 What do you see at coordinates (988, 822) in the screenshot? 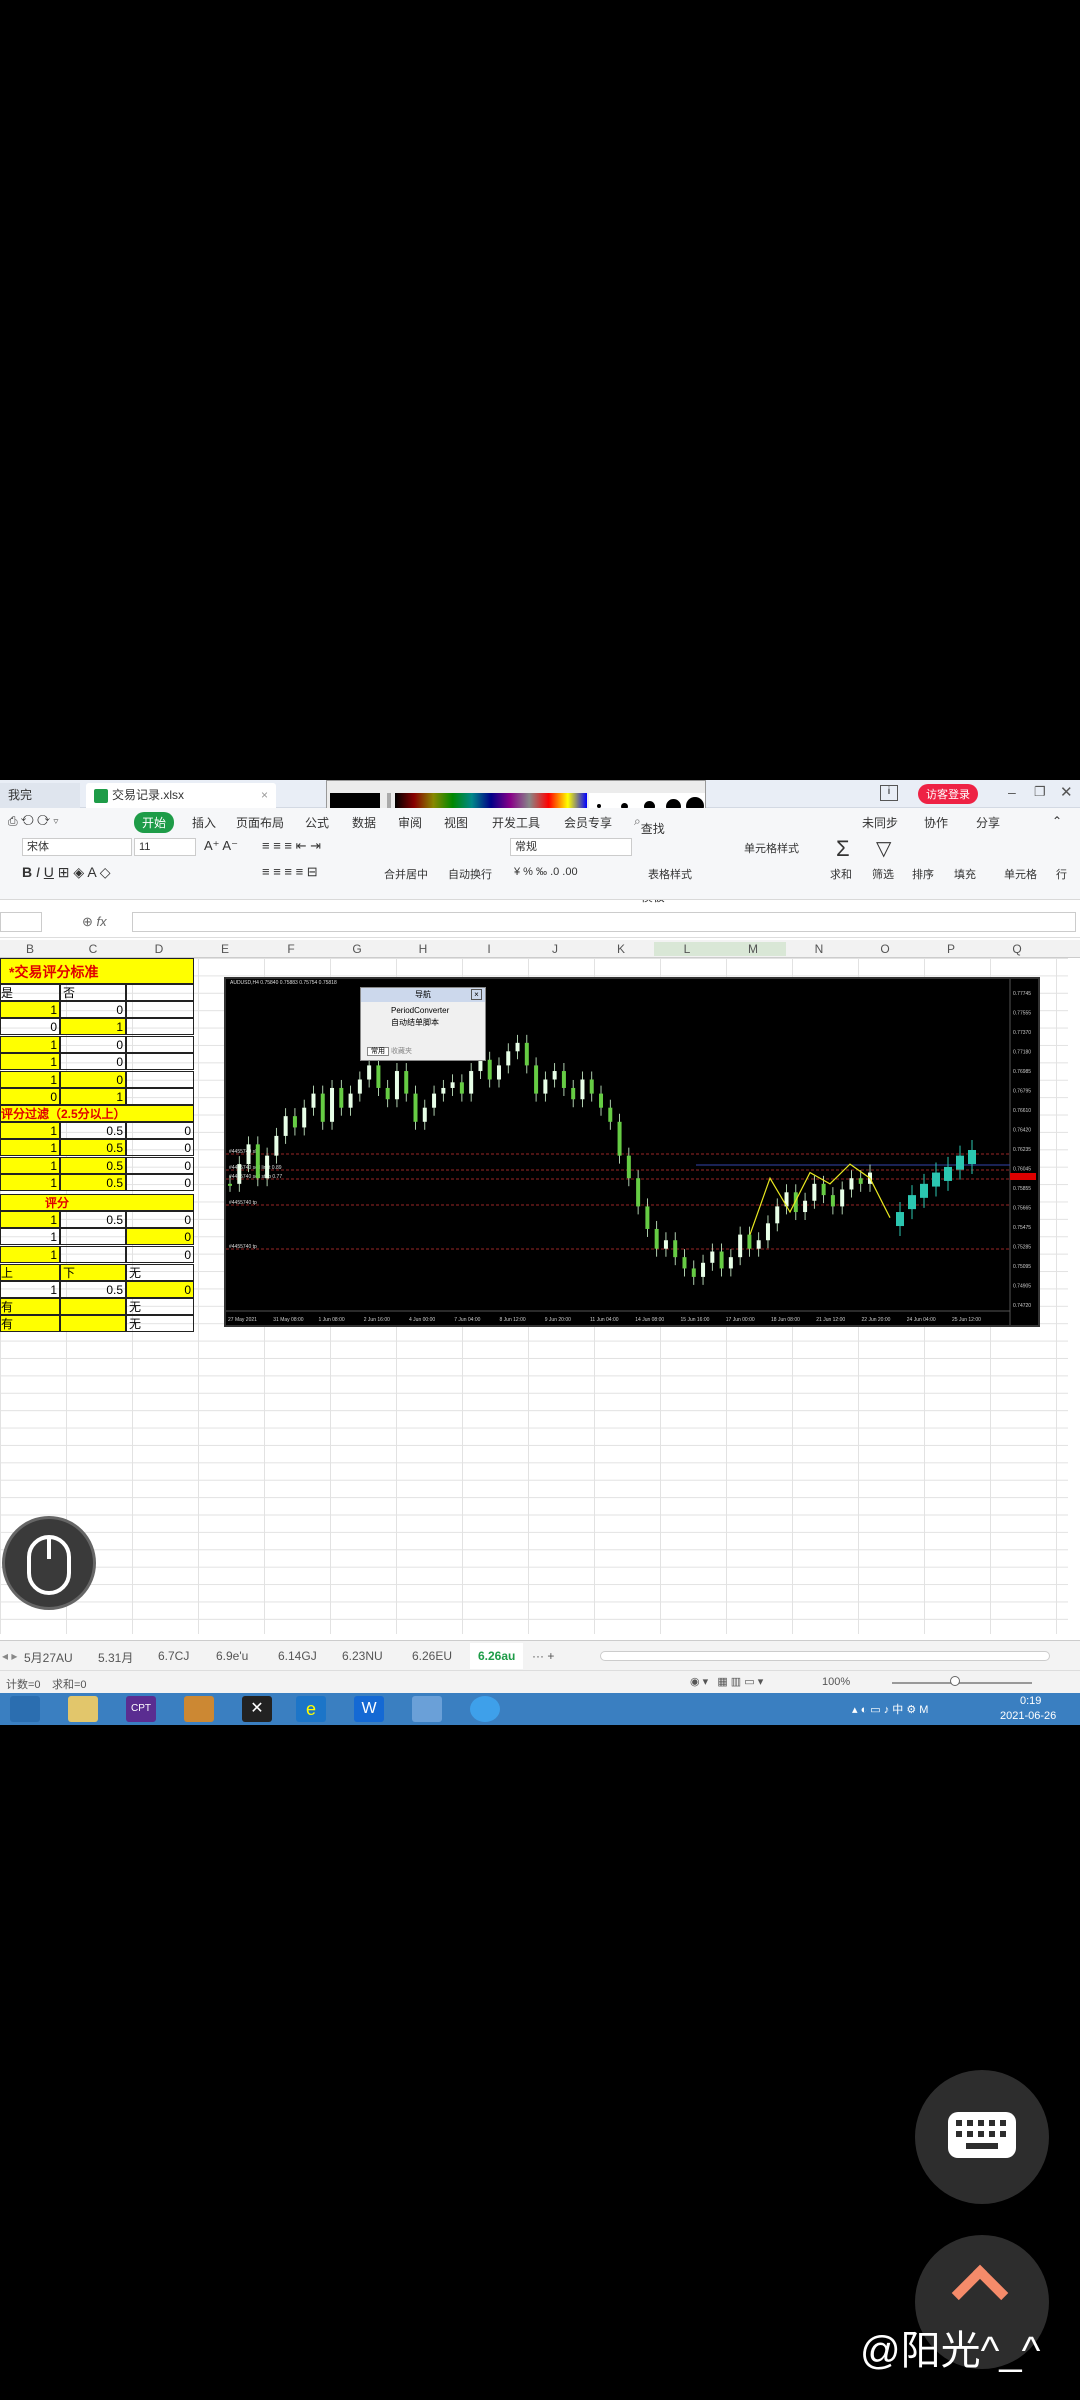
I see `share-button: 分享` at bounding box center [988, 822].